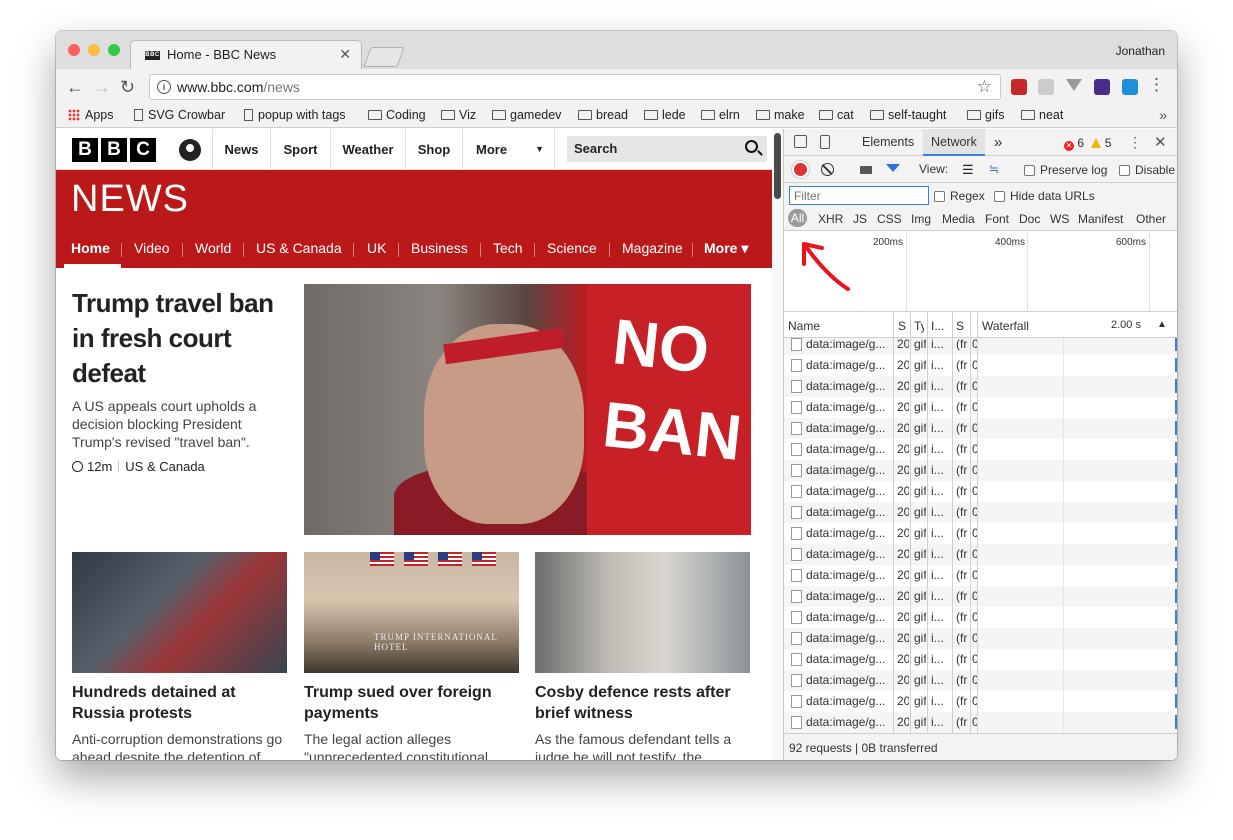  I want to click on inspect-element-icon, so click(800, 141).